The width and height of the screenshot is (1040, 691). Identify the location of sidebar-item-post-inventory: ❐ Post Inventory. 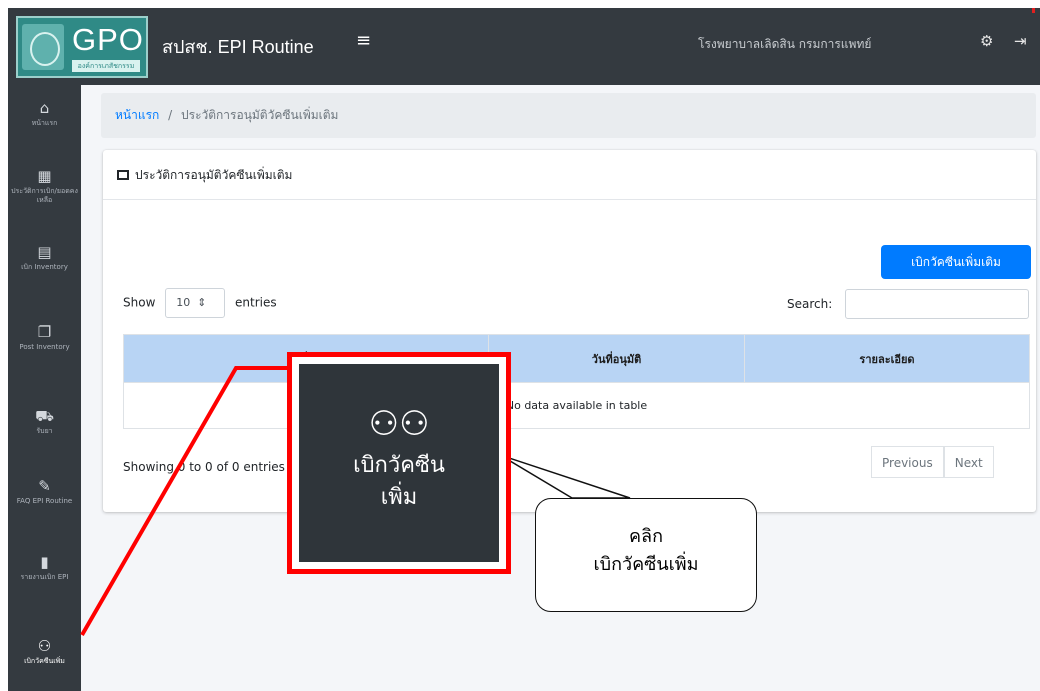
(44, 337).